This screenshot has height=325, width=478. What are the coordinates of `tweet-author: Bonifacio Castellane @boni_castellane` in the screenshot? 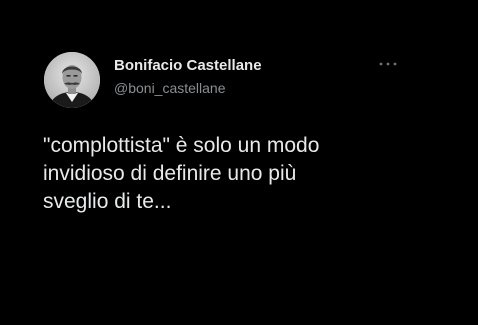 It's located at (188, 77).